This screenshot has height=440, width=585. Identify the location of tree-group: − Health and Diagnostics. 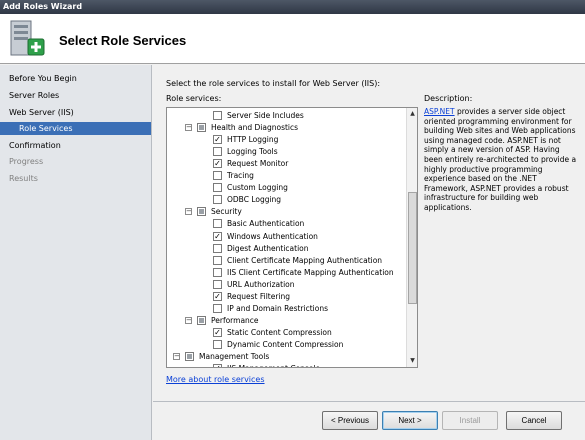
(286, 128).